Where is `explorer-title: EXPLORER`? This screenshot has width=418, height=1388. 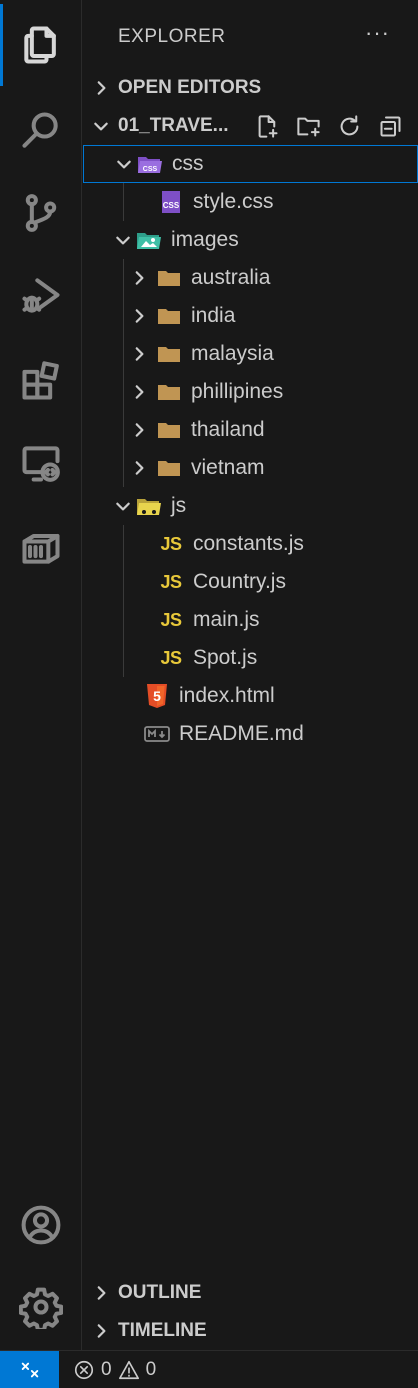 explorer-title: EXPLORER is located at coordinates (172, 36).